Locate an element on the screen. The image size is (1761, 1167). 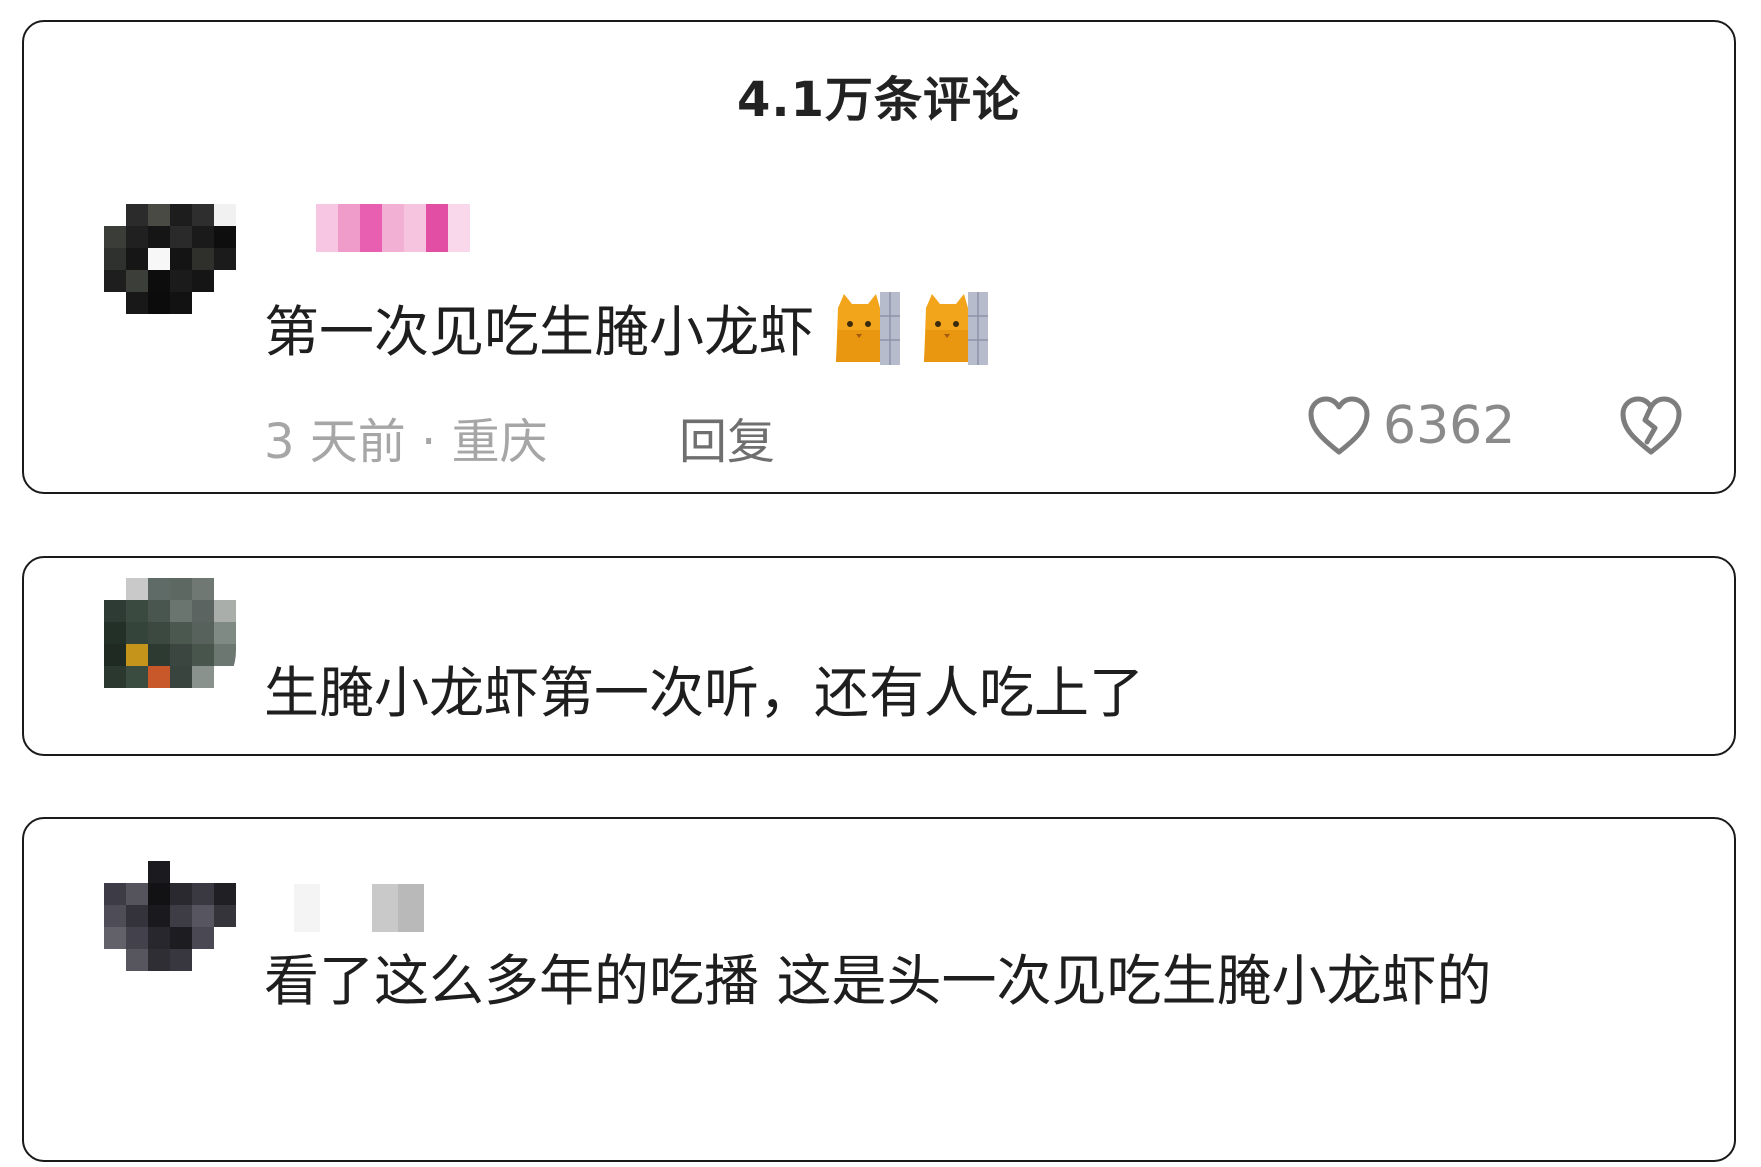
dislike-button is located at coordinates (1651, 428).